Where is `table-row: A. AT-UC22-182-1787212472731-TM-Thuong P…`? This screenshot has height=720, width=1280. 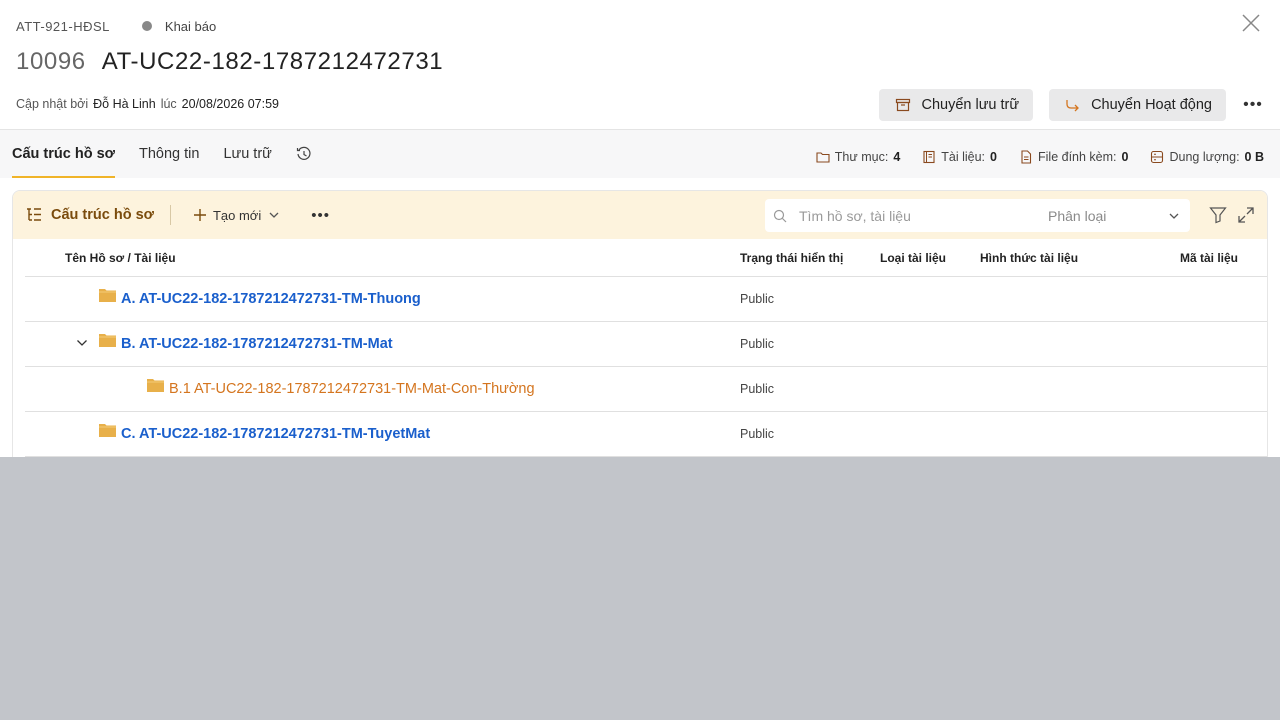
table-row: A. AT-UC22-182-1787212472731-TM-Thuong P… is located at coordinates (646, 299).